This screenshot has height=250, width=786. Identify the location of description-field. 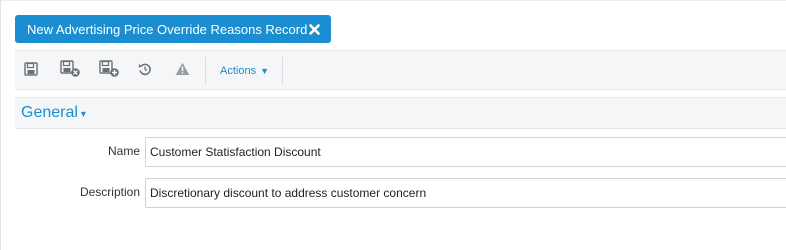
(465, 193).